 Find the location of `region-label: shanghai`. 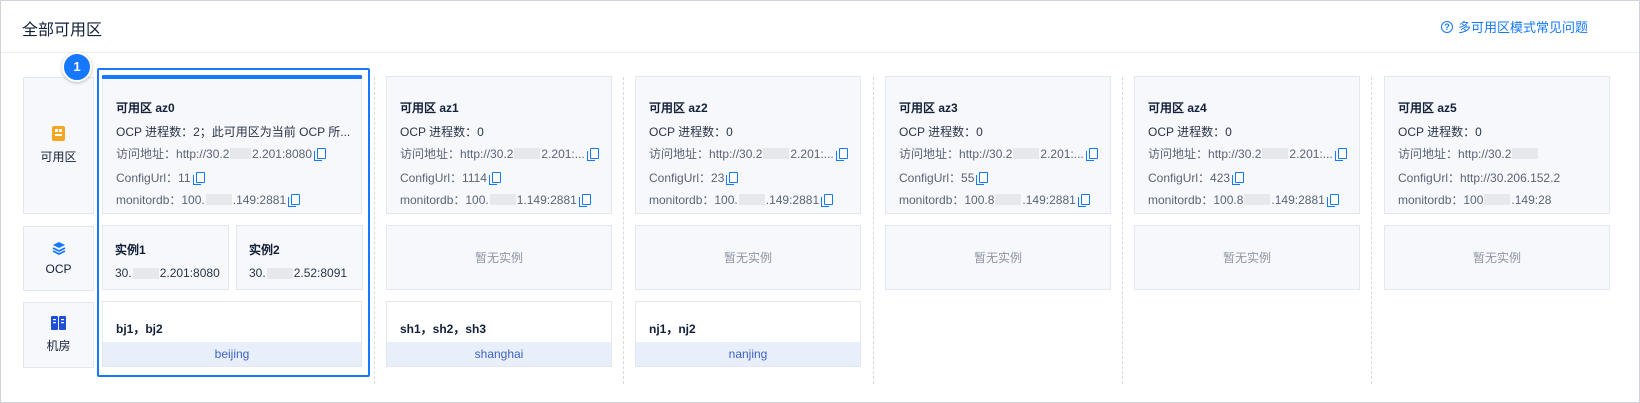

region-label: shanghai is located at coordinates (499, 354).